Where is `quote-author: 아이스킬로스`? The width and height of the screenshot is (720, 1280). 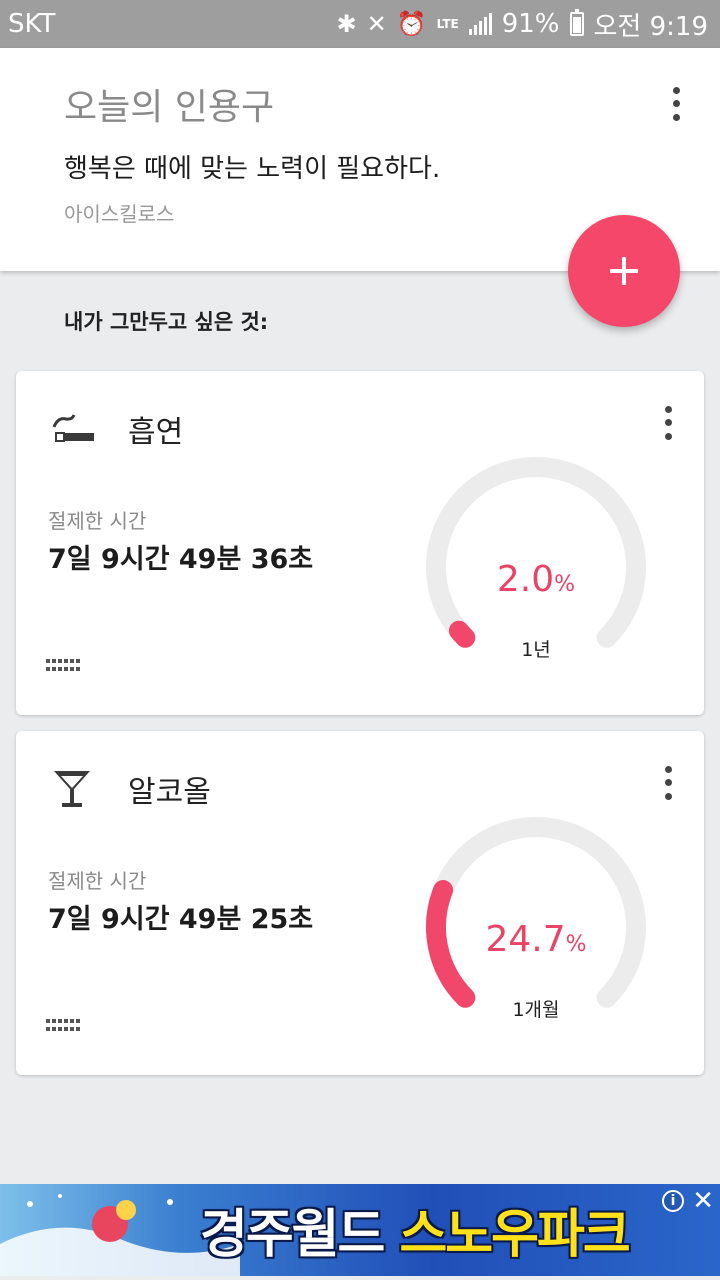 quote-author: 아이스킬로스 is located at coordinates (119, 214).